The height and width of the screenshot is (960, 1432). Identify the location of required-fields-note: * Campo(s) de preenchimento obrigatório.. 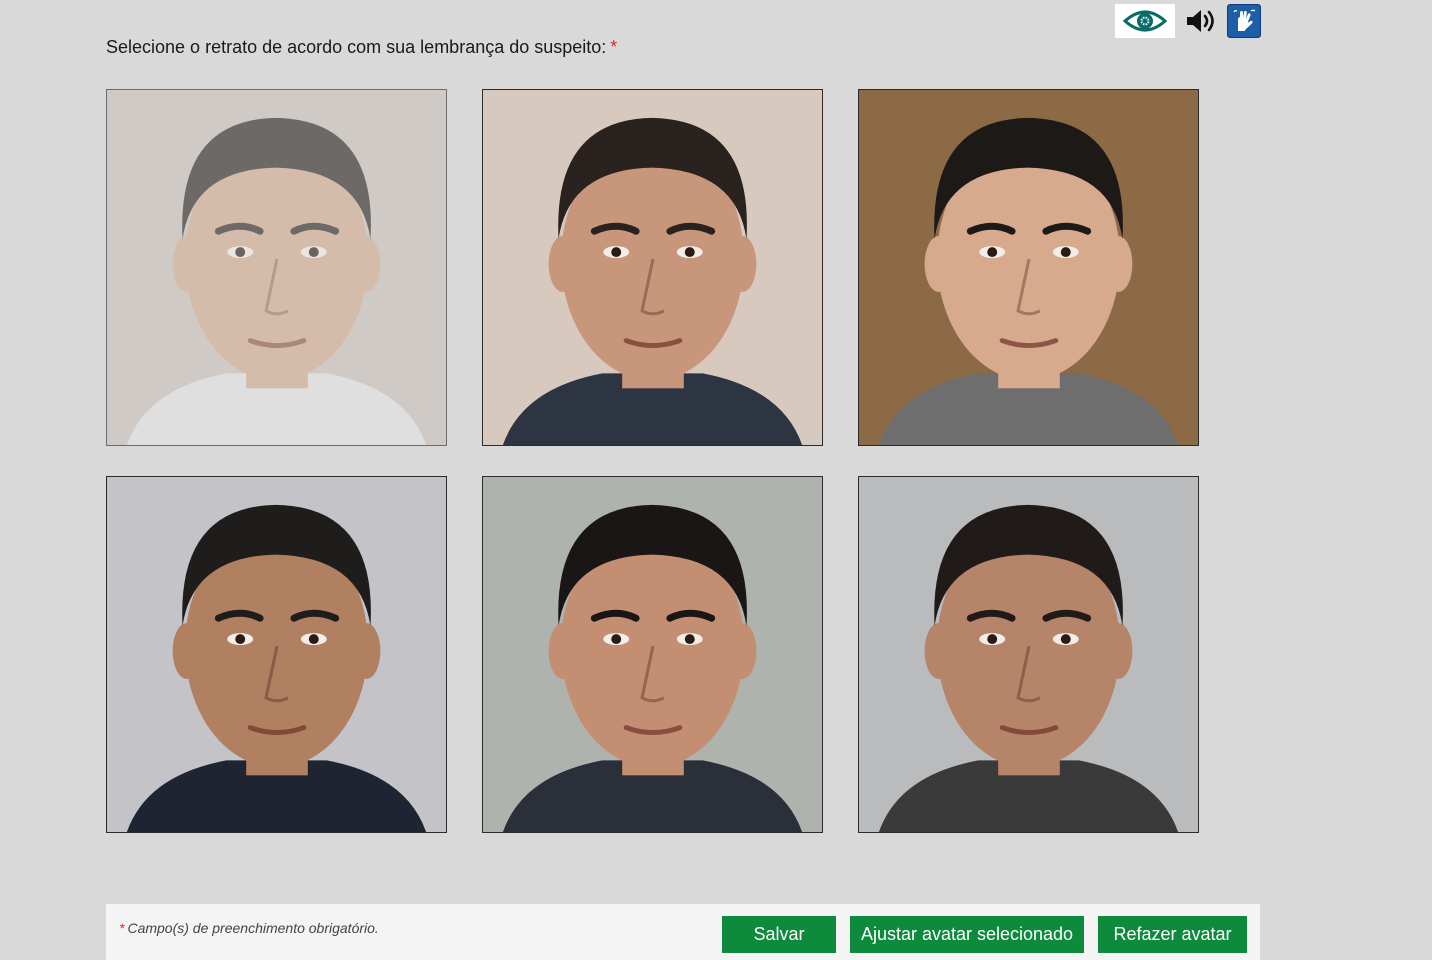
(249, 928).